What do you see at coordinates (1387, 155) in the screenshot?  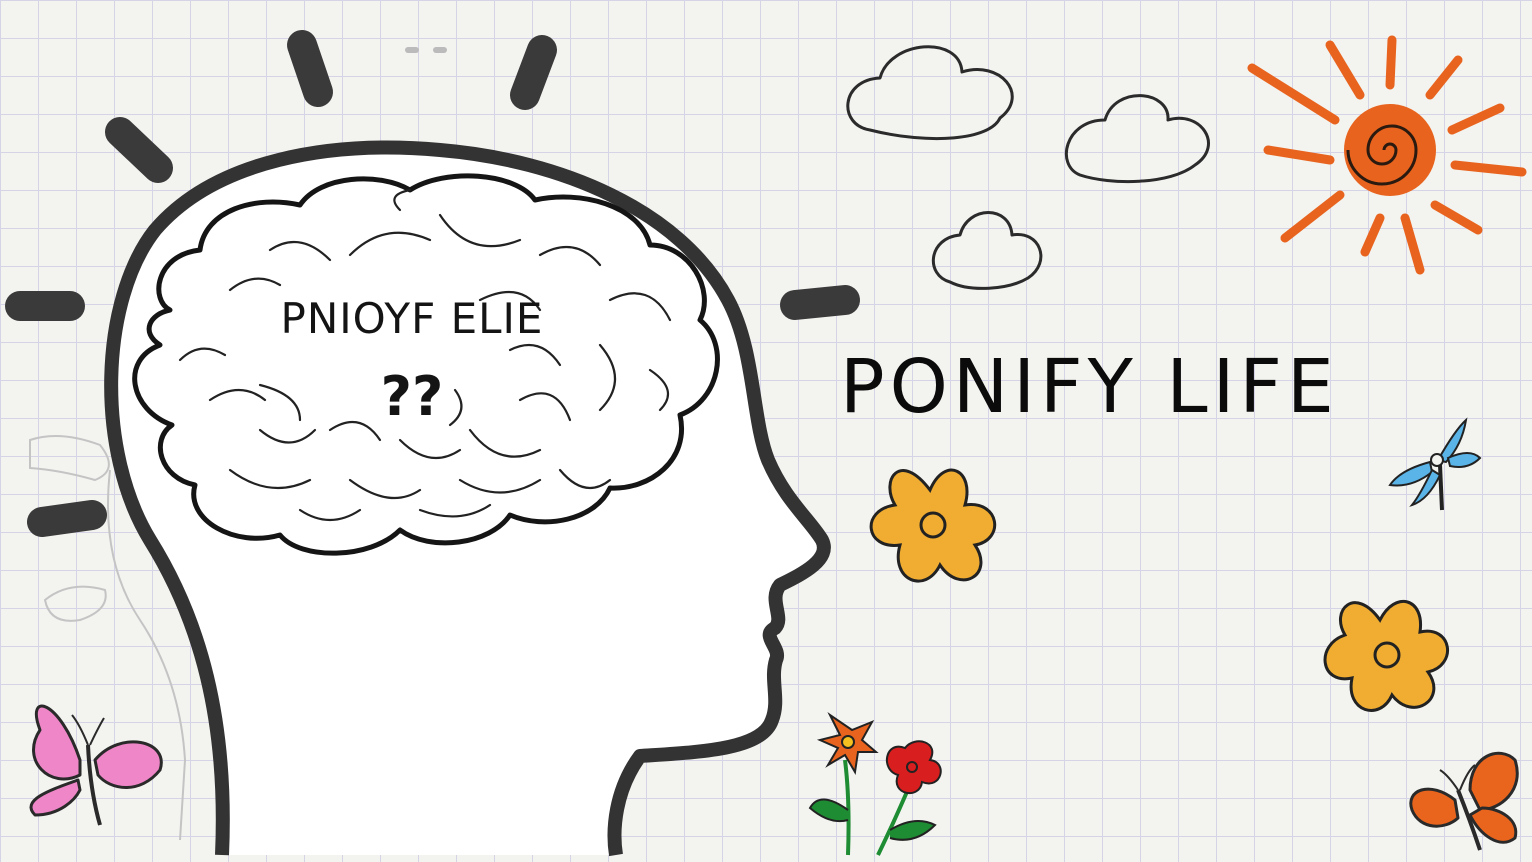 I see `sun-icon` at bounding box center [1387, 155].